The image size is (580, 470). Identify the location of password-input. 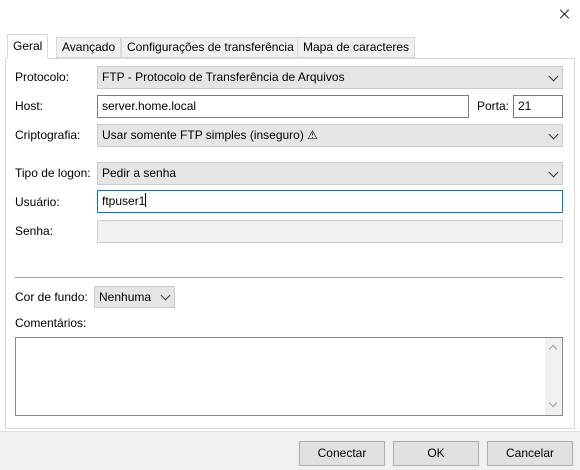
(330, 231).